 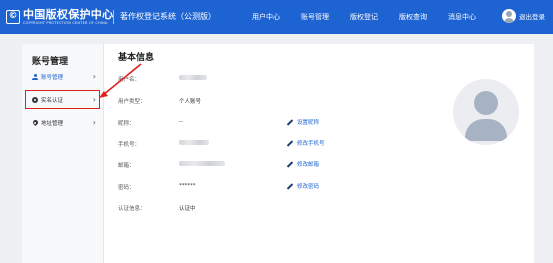 What do you see at coordinates (190, 102) in the screenshot?
I see `user-type-value: 个人账号` at bounding box center [190, 102].